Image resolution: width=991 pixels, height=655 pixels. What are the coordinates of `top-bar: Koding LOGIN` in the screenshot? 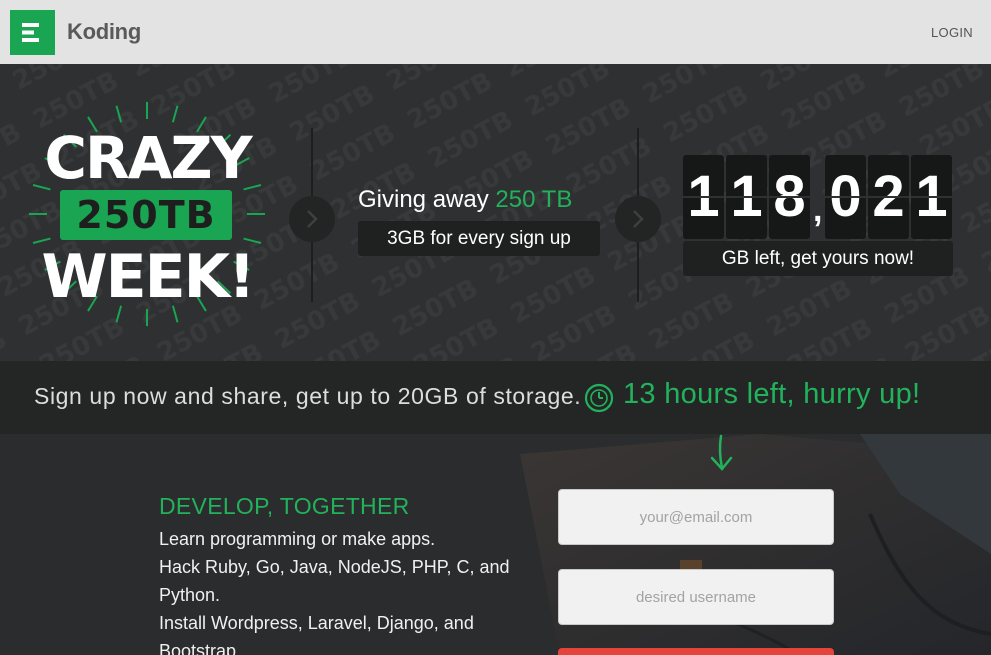 It's located at (495, 32).